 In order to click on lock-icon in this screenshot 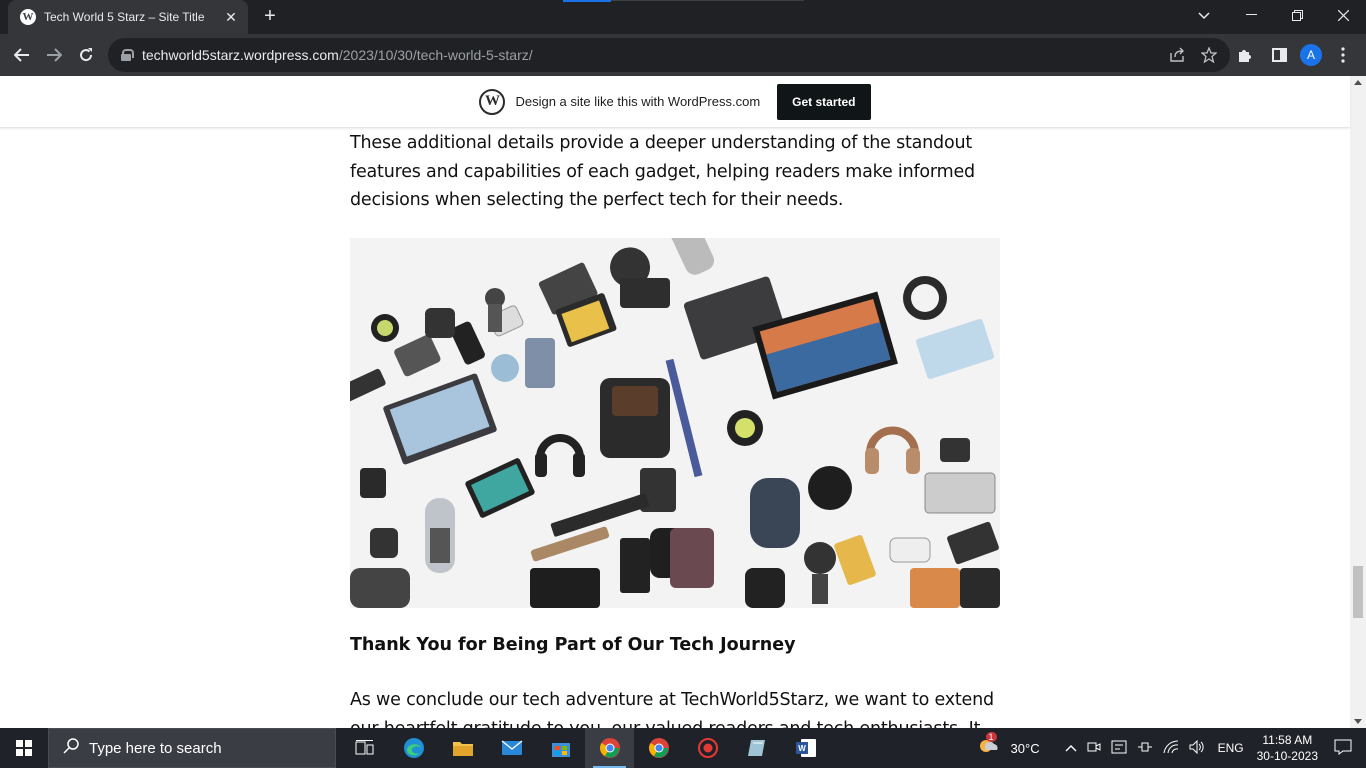, I will do `click(127, 55)`.